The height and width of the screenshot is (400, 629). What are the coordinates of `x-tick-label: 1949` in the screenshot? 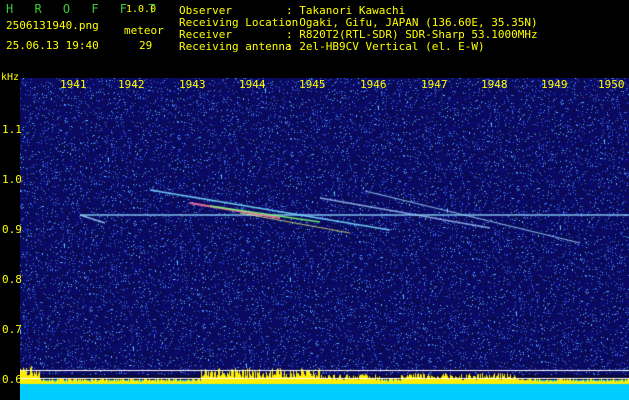 It's located at (554, 84).